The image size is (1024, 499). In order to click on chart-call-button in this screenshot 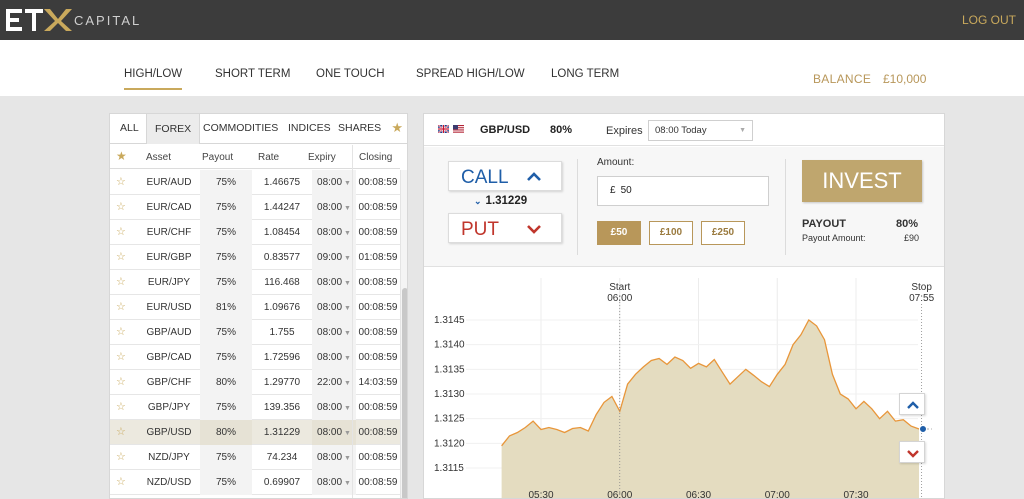, I will do `click(912, 404)`.